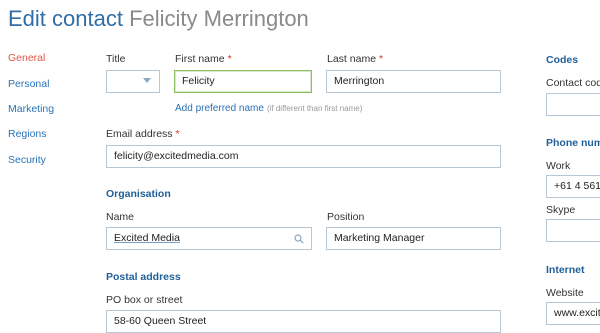  What do you see at coordinates (65, 18) in the screenshot?
I see `page-title-prefix: Edit contact` at bounding box center [65, 18].